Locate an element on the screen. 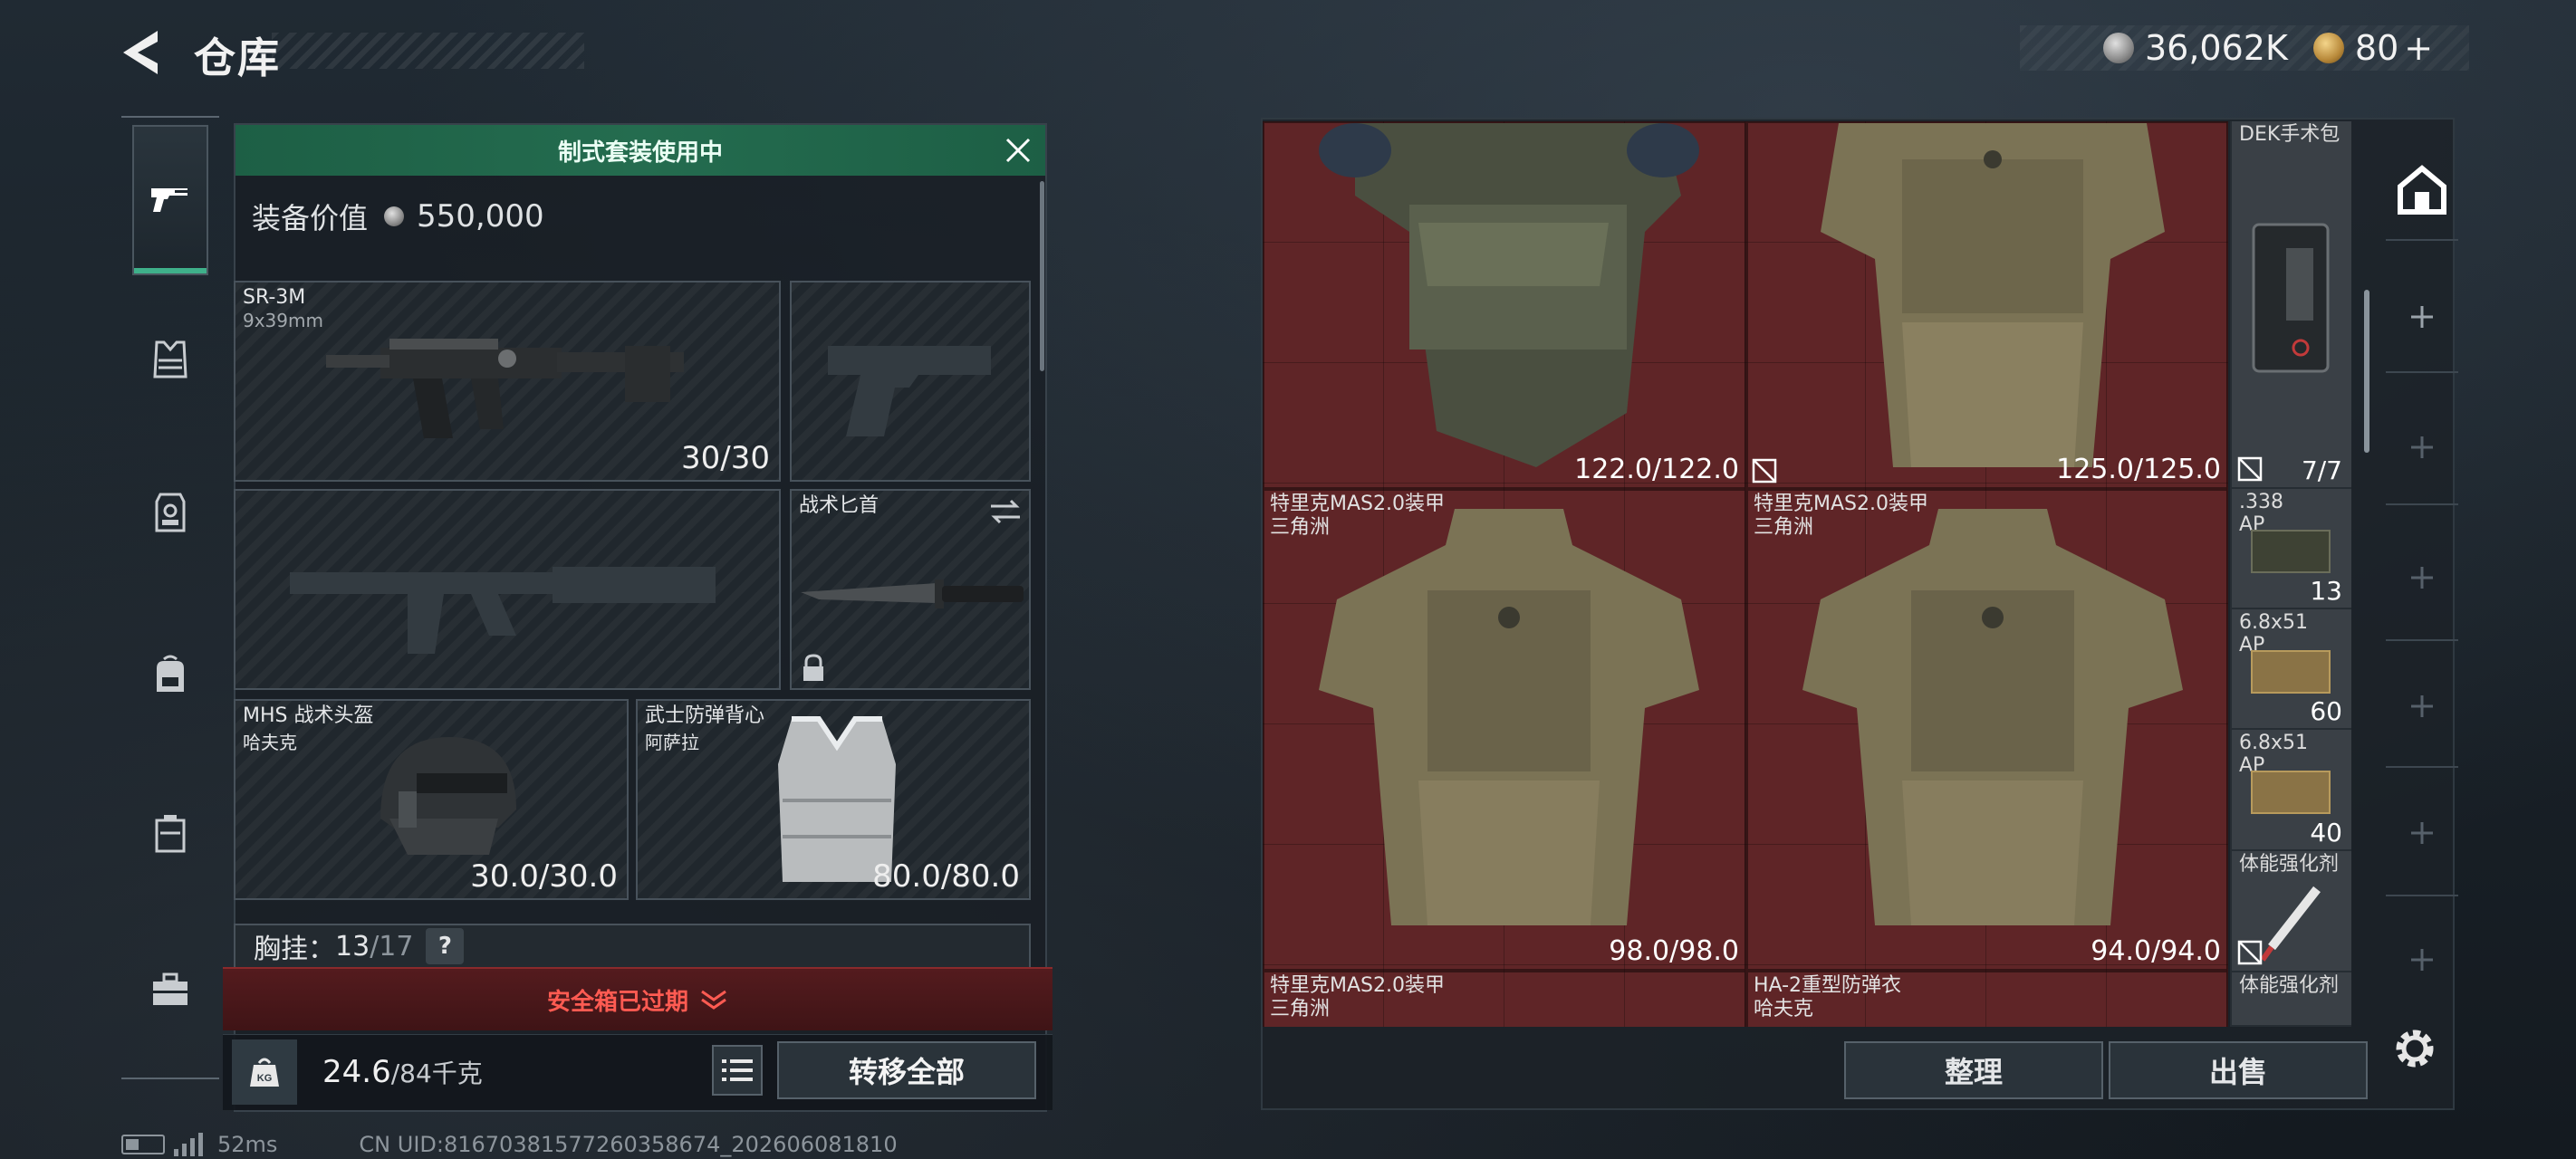 This screenshot has height=1159, width=2576. item-count: 60 is located at coordinates (2326, 711).